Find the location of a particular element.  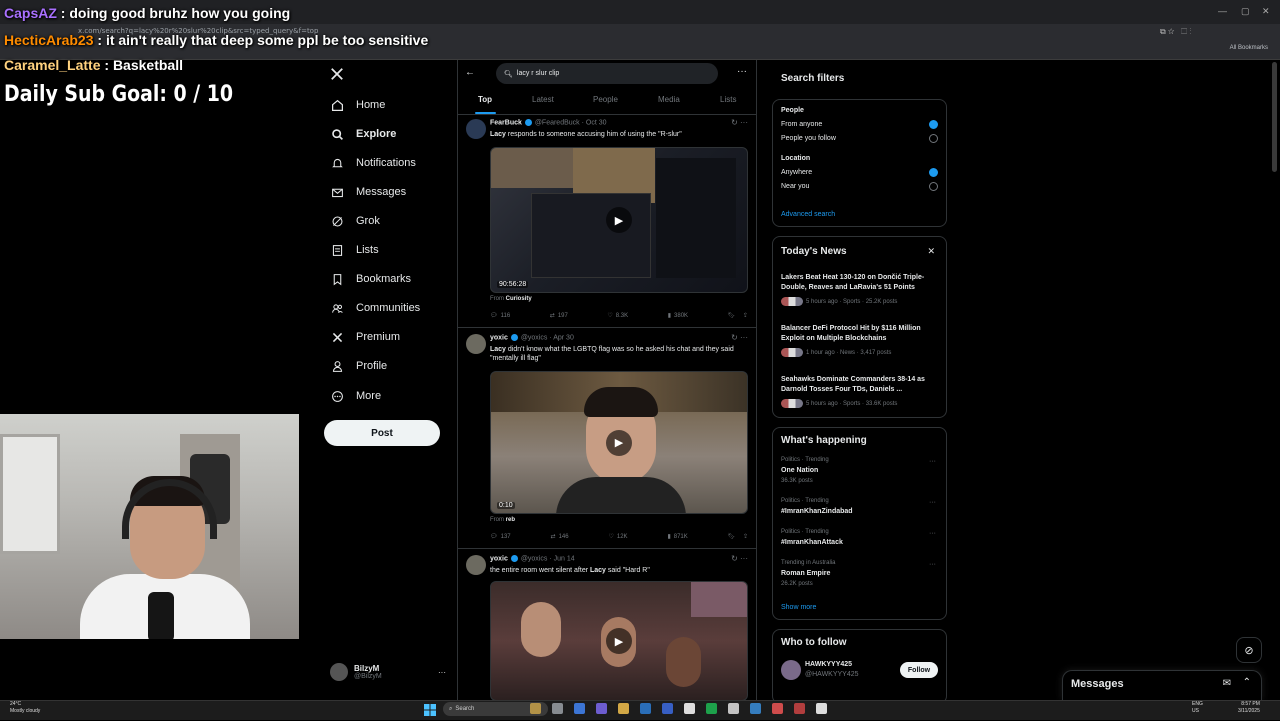

sidebar-item-communities: Communities is located at coordinates (375, 308).